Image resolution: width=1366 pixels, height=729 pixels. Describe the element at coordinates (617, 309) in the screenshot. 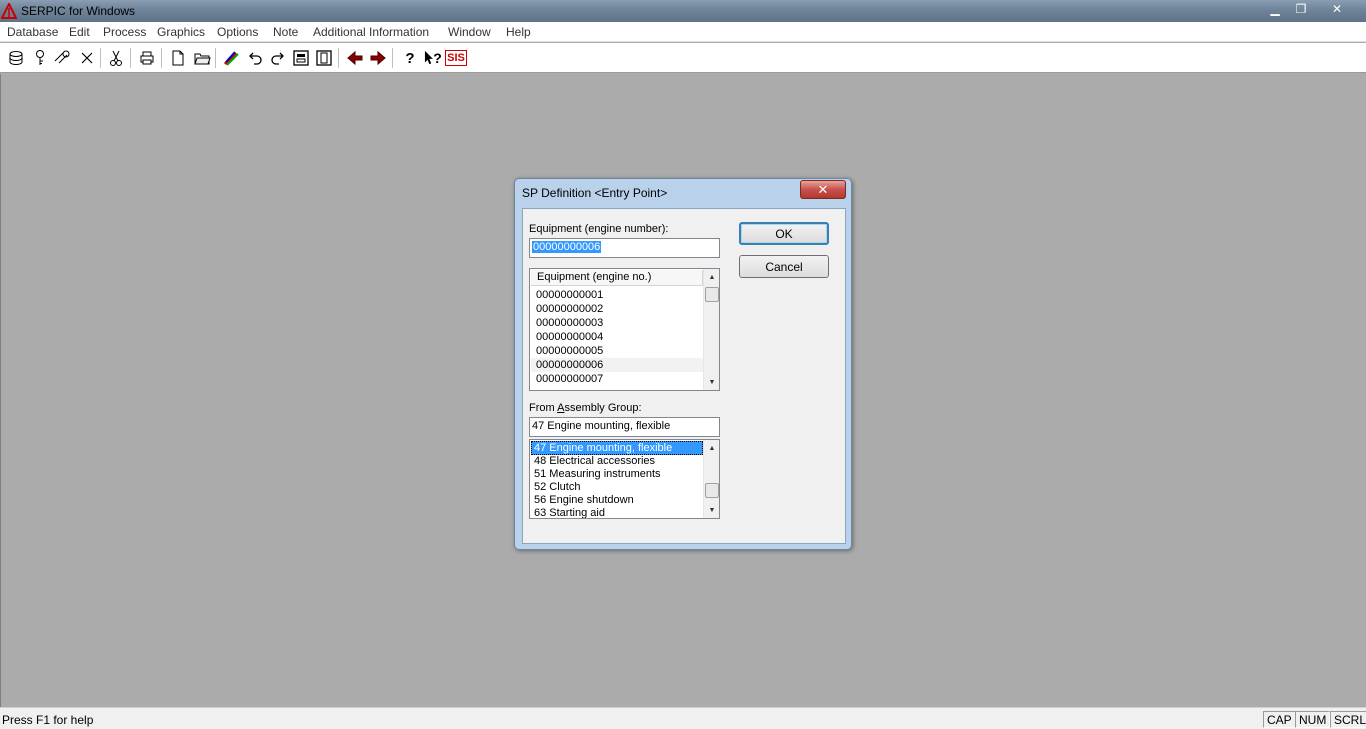

I see `list-item: 00000000002` at that location.